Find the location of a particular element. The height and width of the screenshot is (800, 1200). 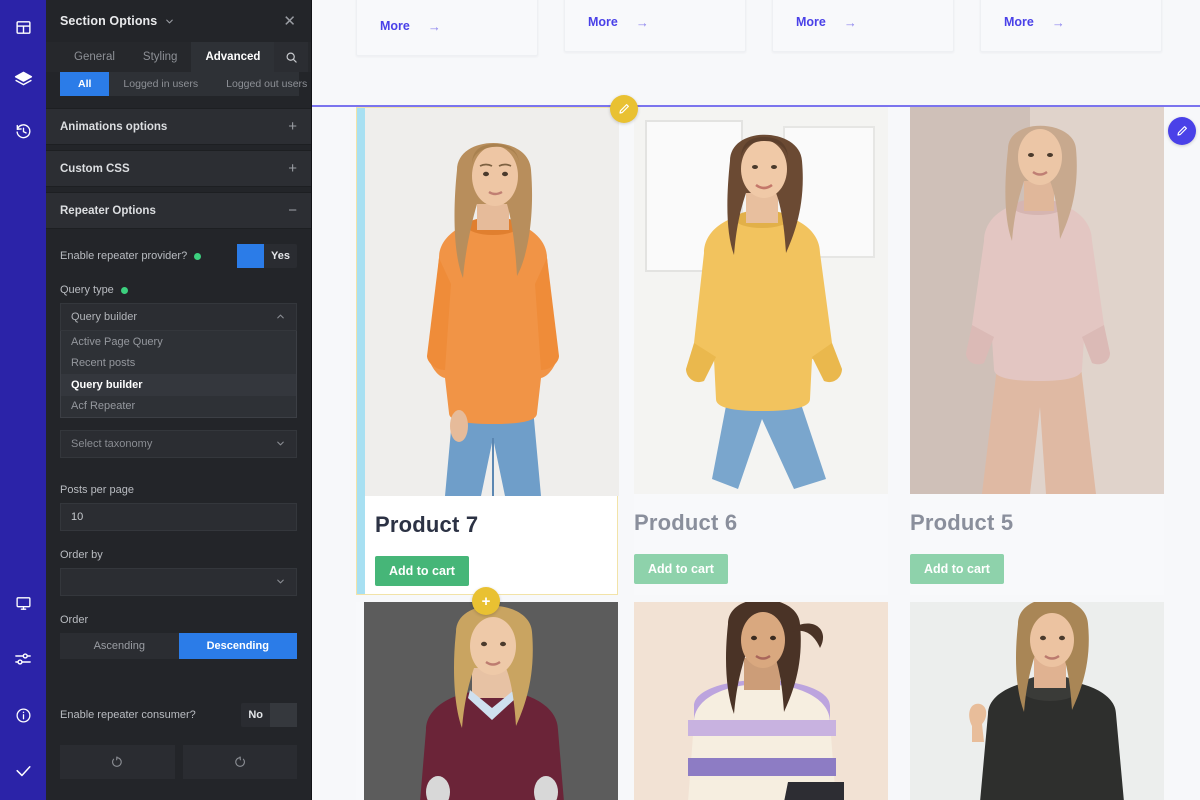

toggle-value: No is located at coordinates (255, 715).